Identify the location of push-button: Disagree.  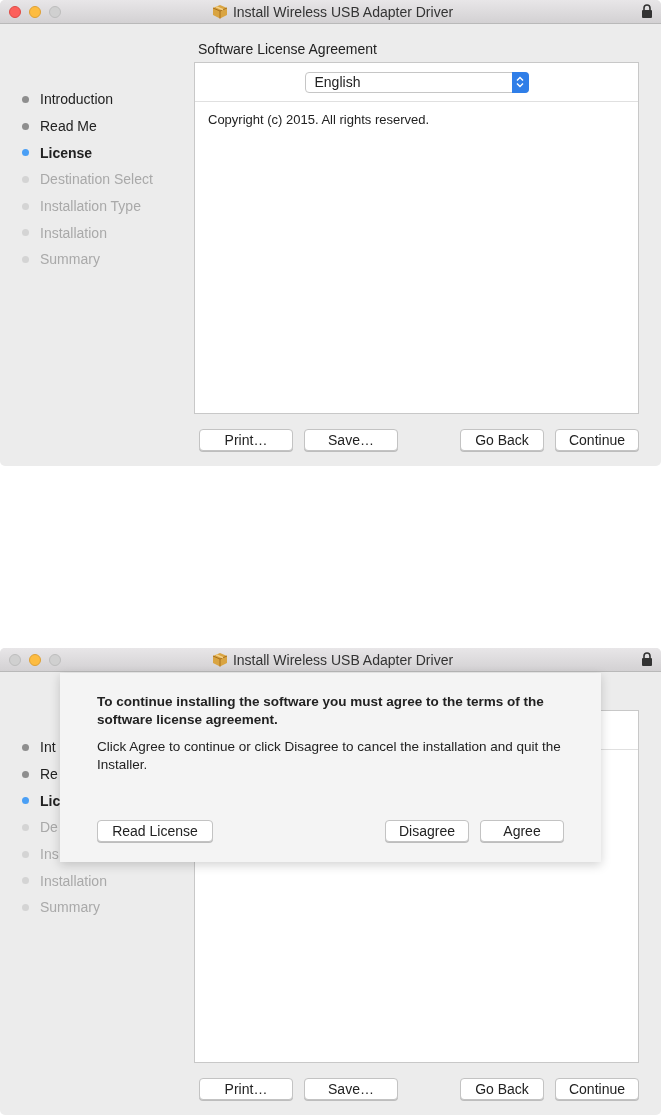
(427, 831).